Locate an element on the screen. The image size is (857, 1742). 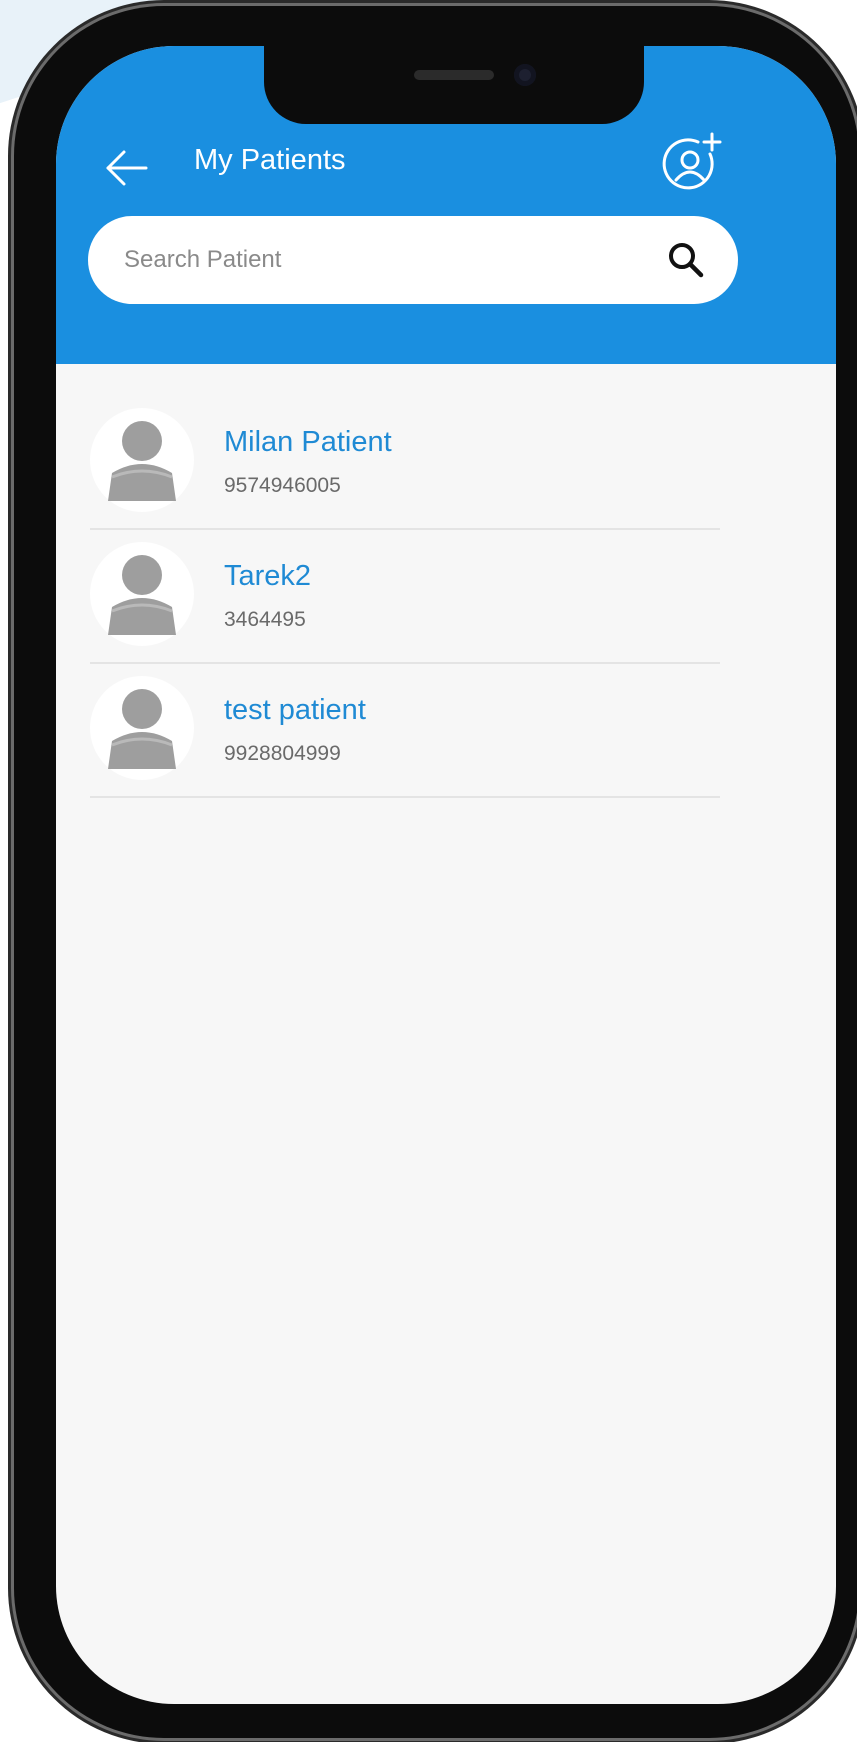
search-icon is located at coordinates (686, 260).